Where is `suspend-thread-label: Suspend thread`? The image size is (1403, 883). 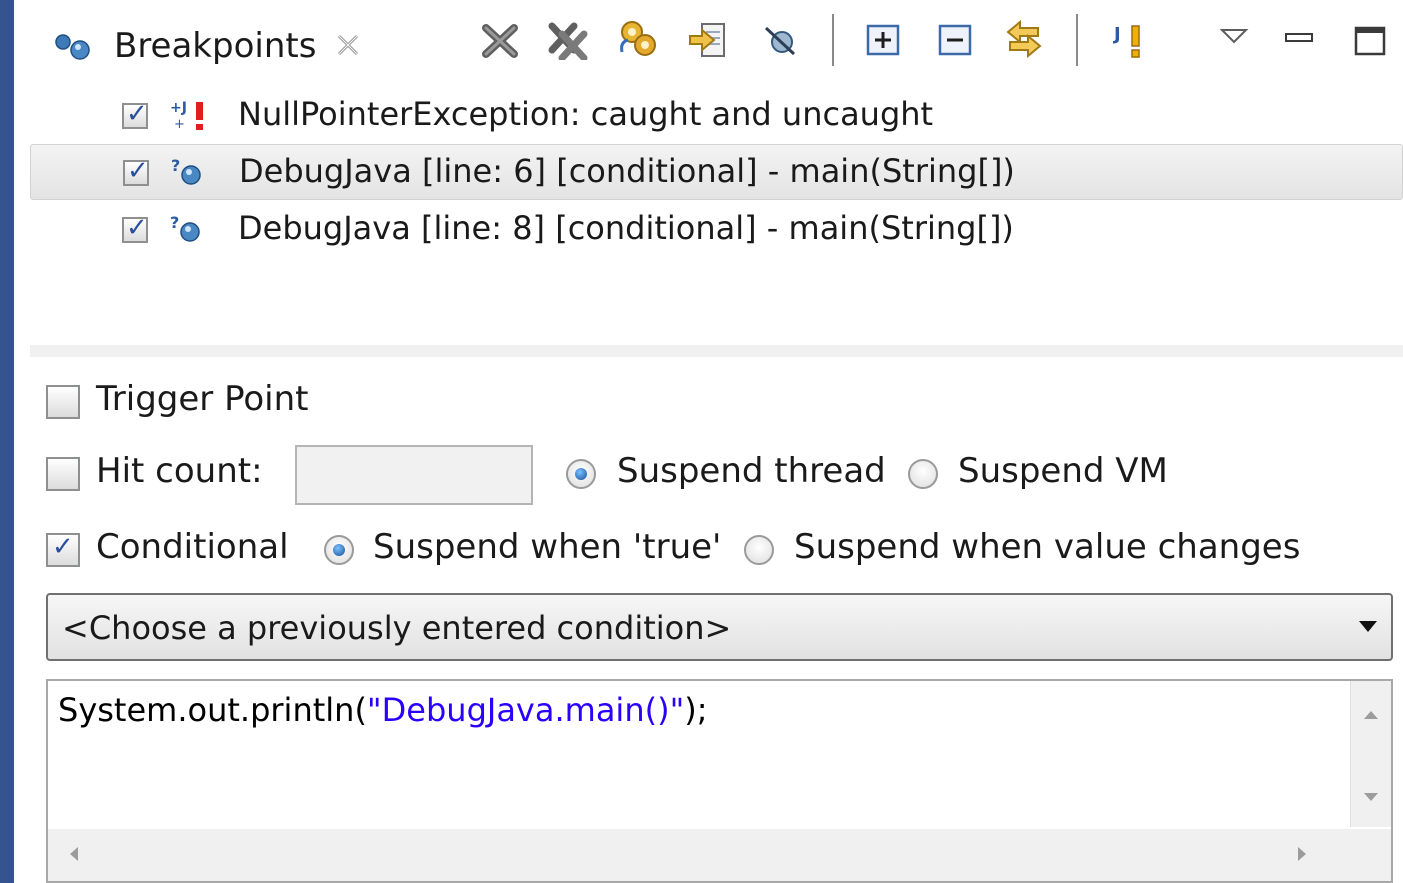 suspend-thread-label: Suspend thread is located at coordinates (751, 471).